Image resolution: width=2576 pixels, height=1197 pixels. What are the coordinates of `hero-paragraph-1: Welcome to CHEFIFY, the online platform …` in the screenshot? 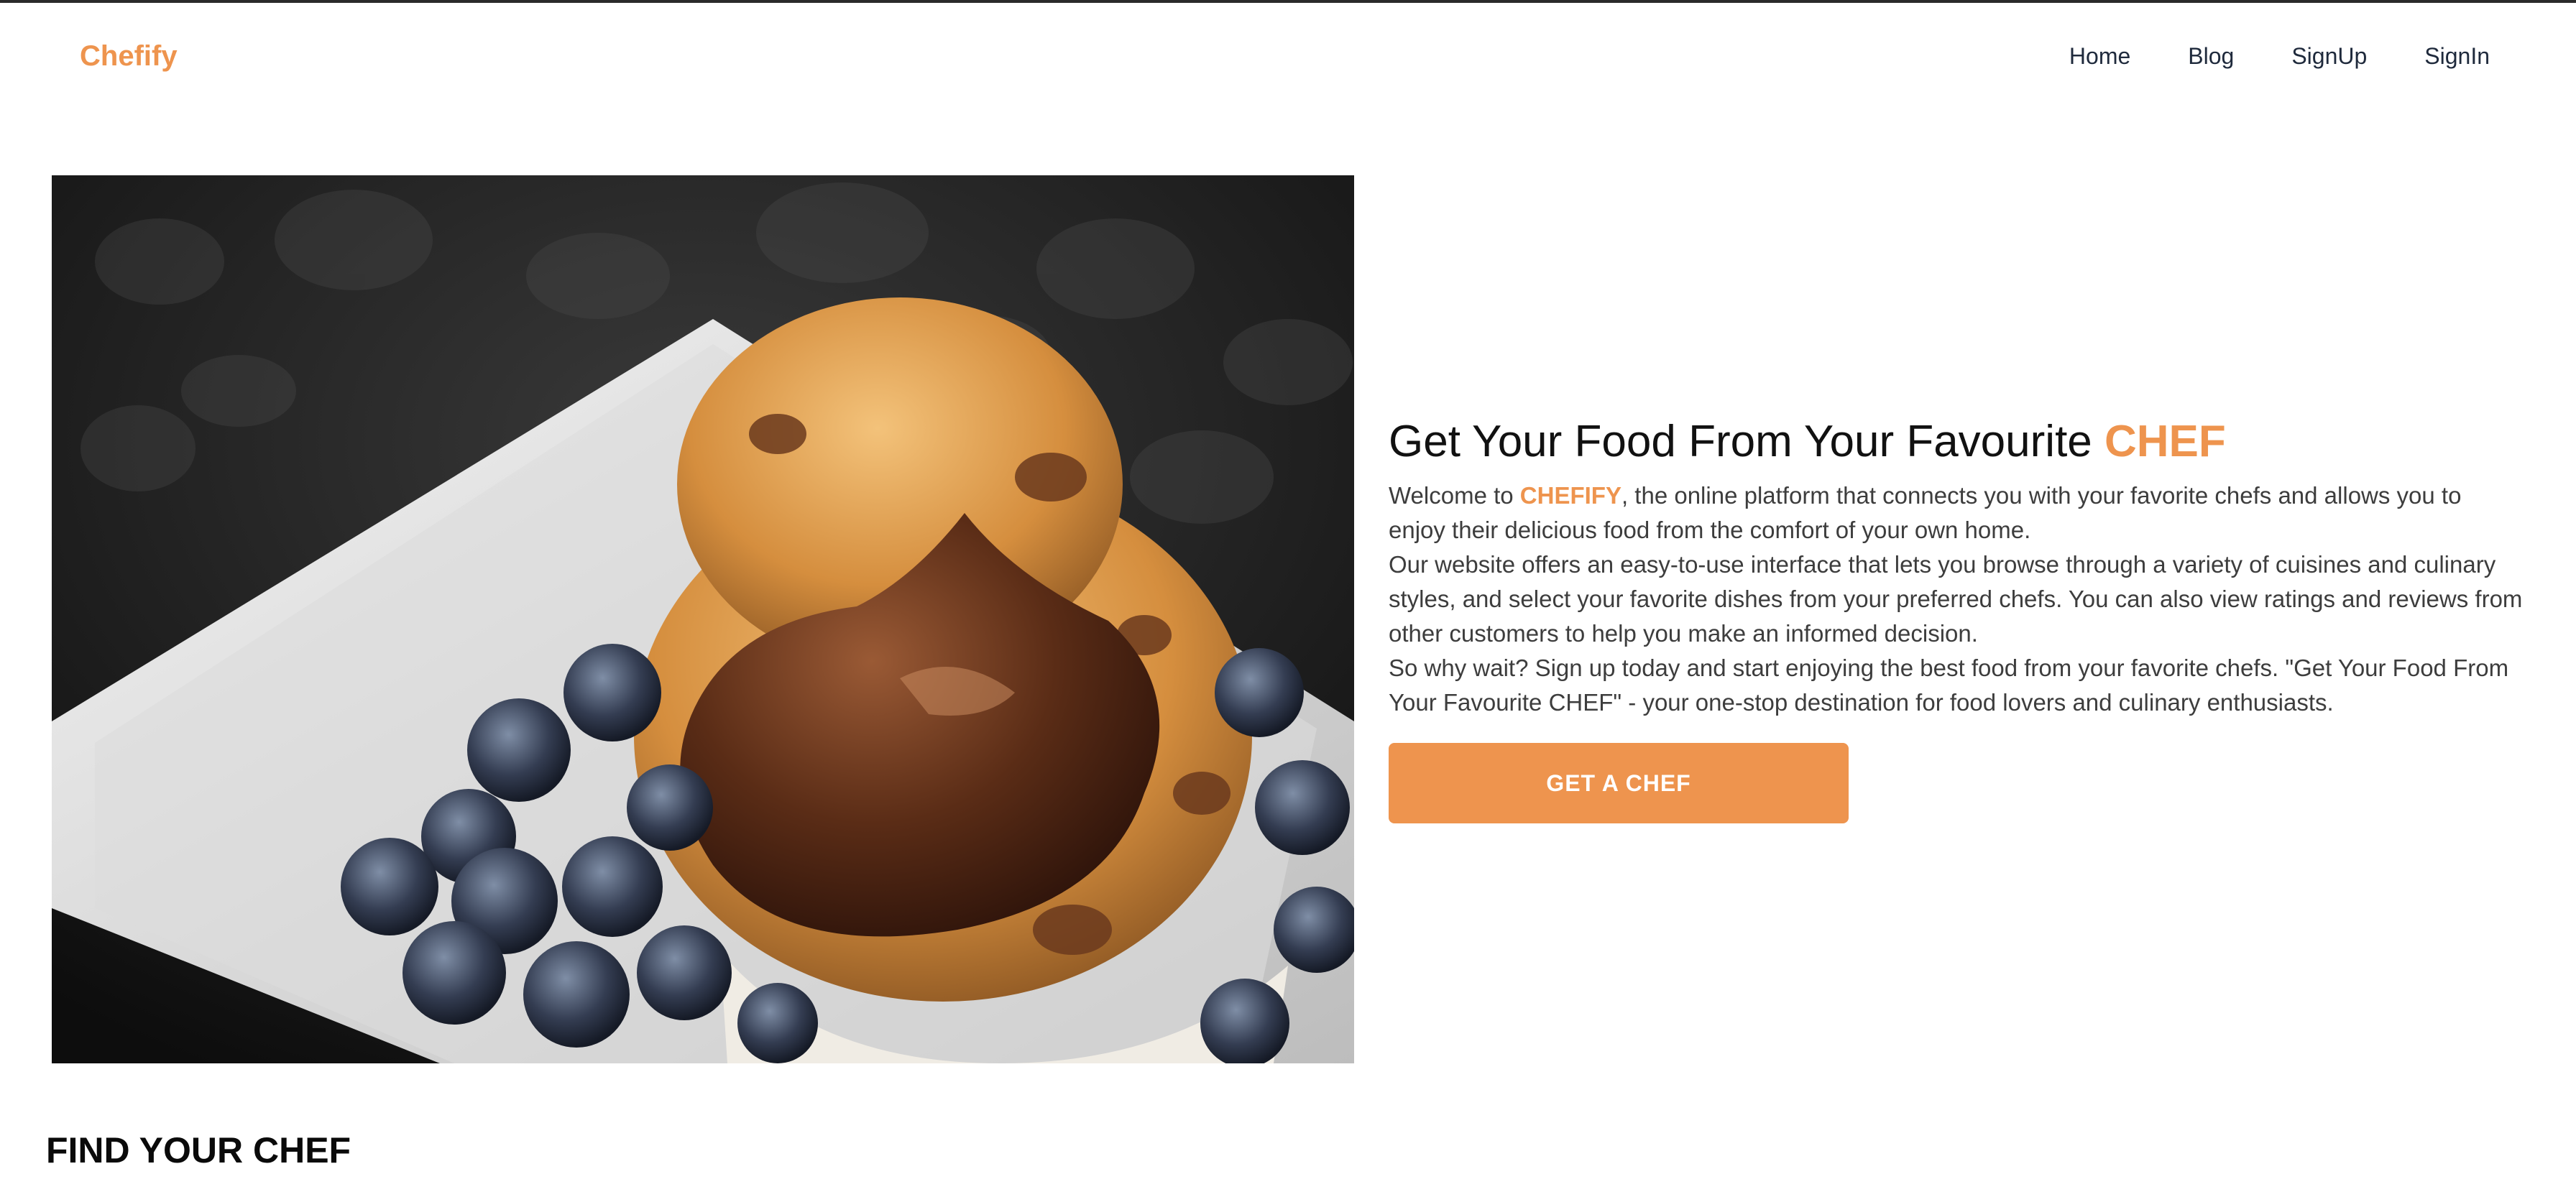 It's located at (1956, 513).